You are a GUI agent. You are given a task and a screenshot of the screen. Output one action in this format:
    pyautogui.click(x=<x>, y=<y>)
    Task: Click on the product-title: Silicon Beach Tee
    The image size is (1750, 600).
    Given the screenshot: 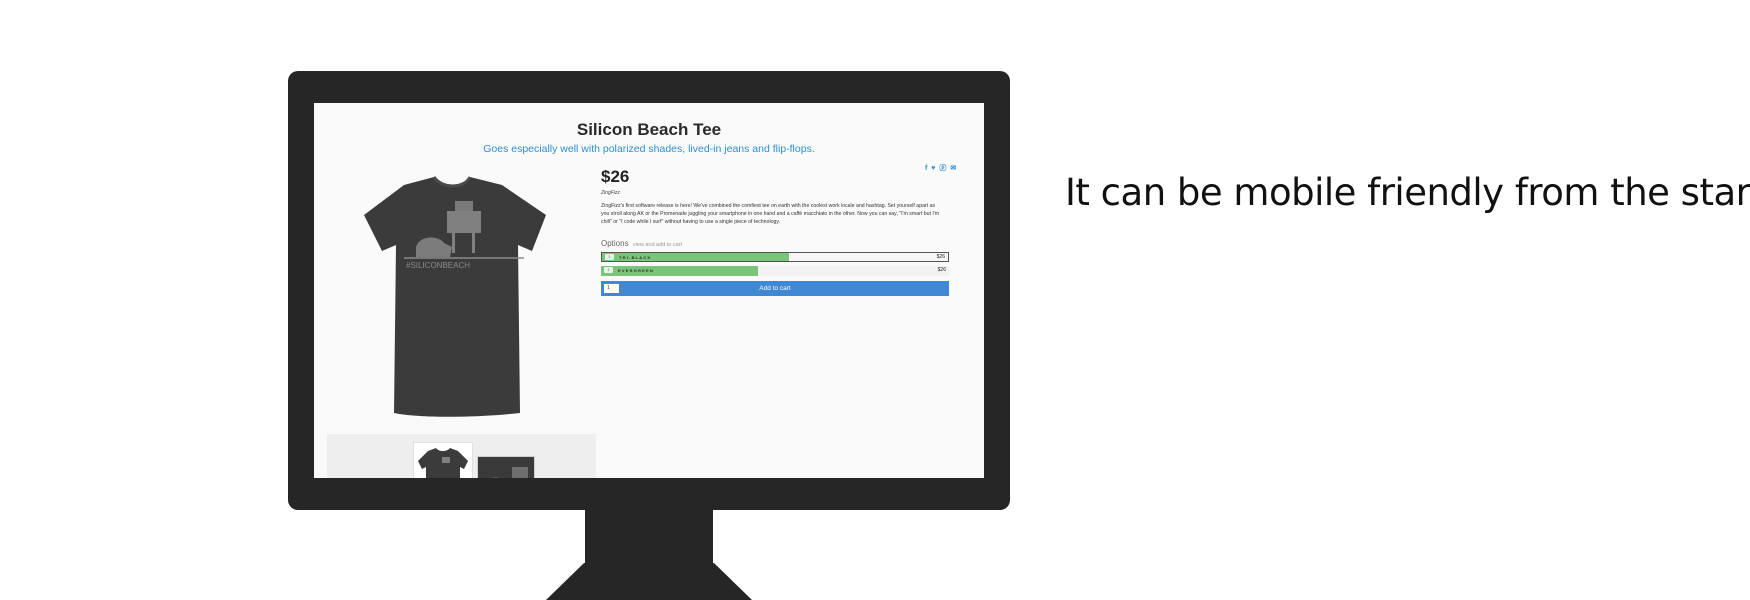 What is the action you would take?
    pyautogui.click(x=649, y=129)
    